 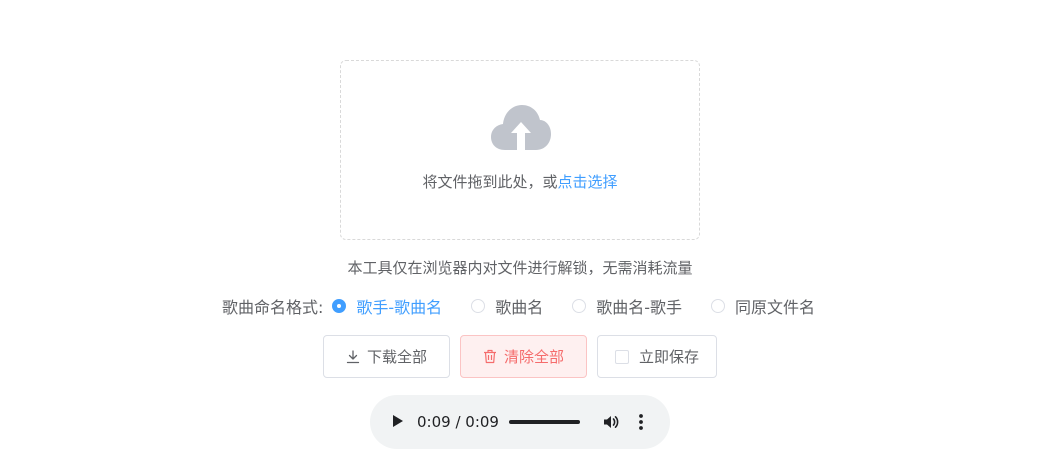 What do you see at coordinates (521, 127) in the screenshot?
I see `upload-cloud-icon` at bounding box center [521, 127].